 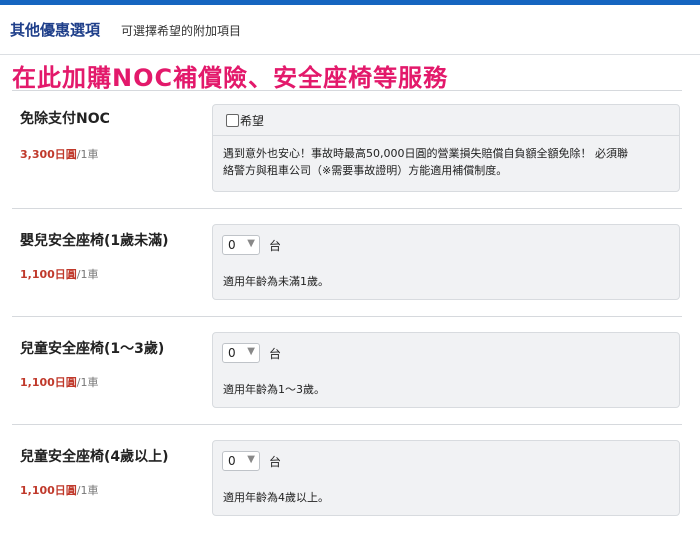 What do you see at coordinates (48, 154) in the screenshot?
I see `price-amount: 3,300日圓` at bounding box center [48, 154].